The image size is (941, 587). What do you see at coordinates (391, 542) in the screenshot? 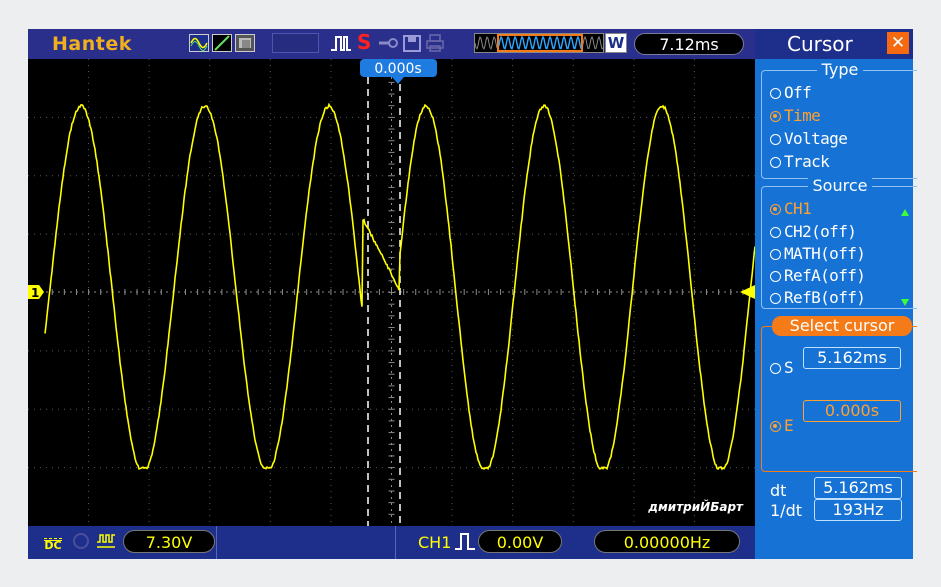
I see `bottom-status-bar: DC 7.30V CH1 0.00V 0.00000Hz` at bounding box center [391, 542].